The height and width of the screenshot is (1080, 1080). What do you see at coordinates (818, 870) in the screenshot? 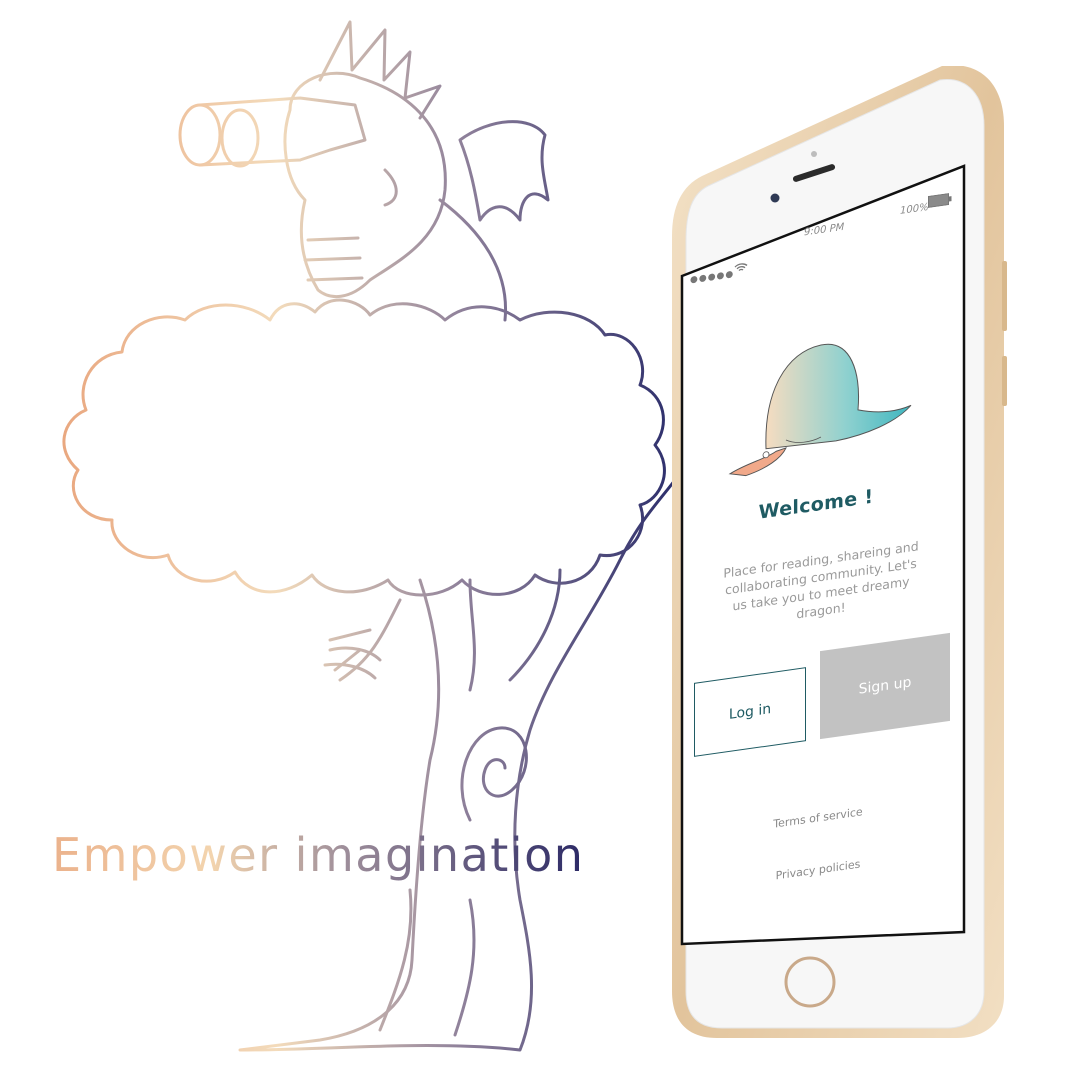
I see `privacy-policies-link: Privacy policies` at bounding box center [818, 870].